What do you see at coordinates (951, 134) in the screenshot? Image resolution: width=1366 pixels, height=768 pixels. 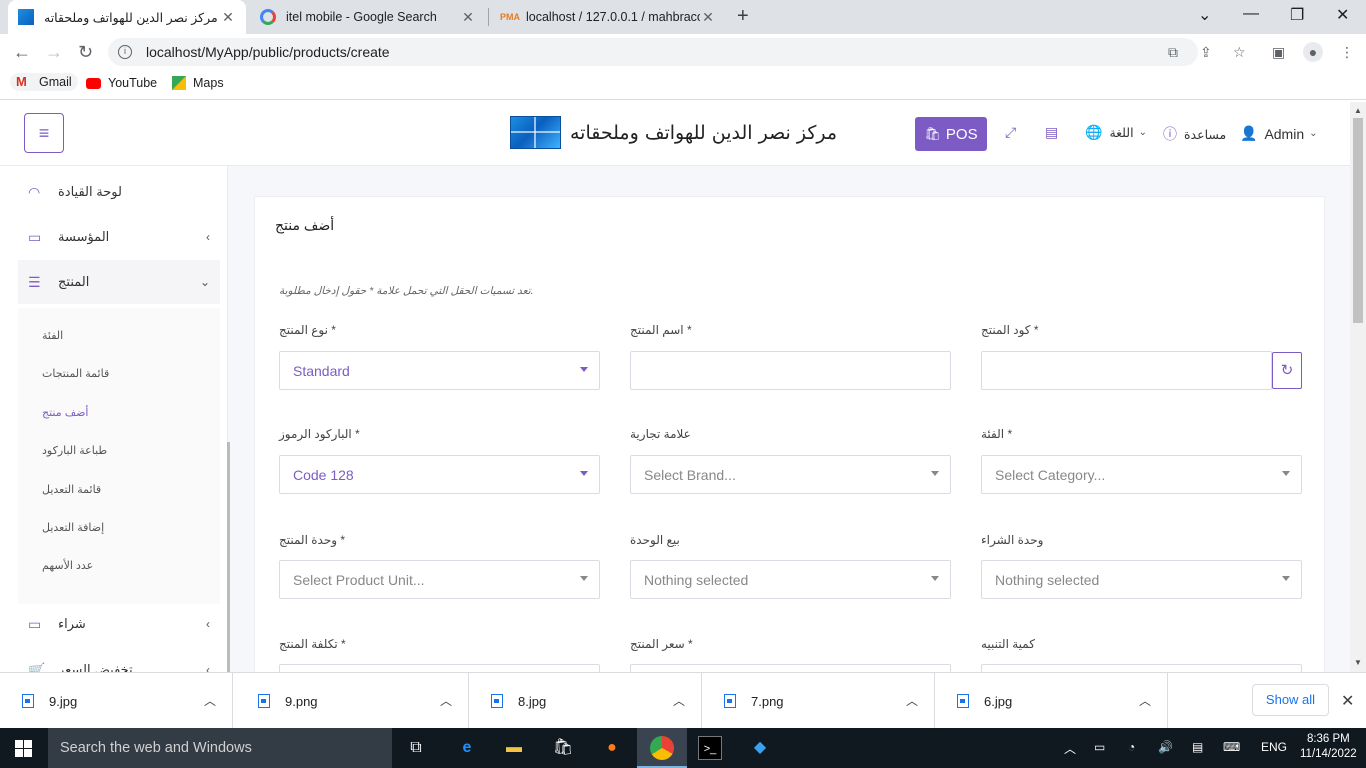 I see `pos-button: 🛍 POS` at bounding box center [951, 134].